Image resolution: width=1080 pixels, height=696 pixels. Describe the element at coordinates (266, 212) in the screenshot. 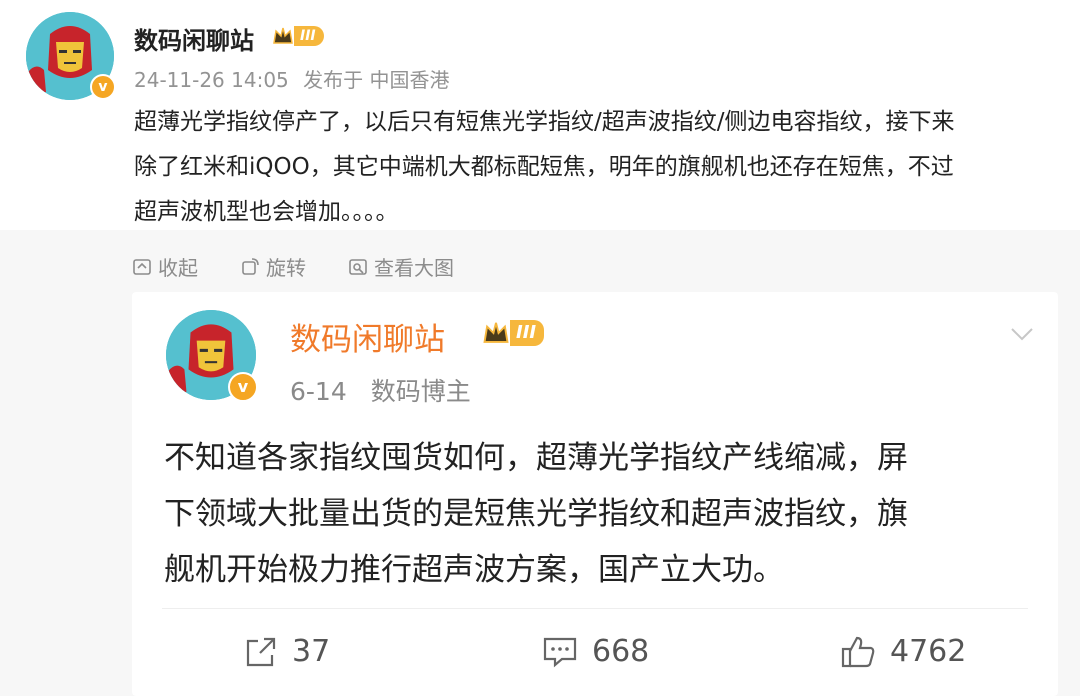

I see `post-line: 超声波机型也会增加。。。。` at that location.